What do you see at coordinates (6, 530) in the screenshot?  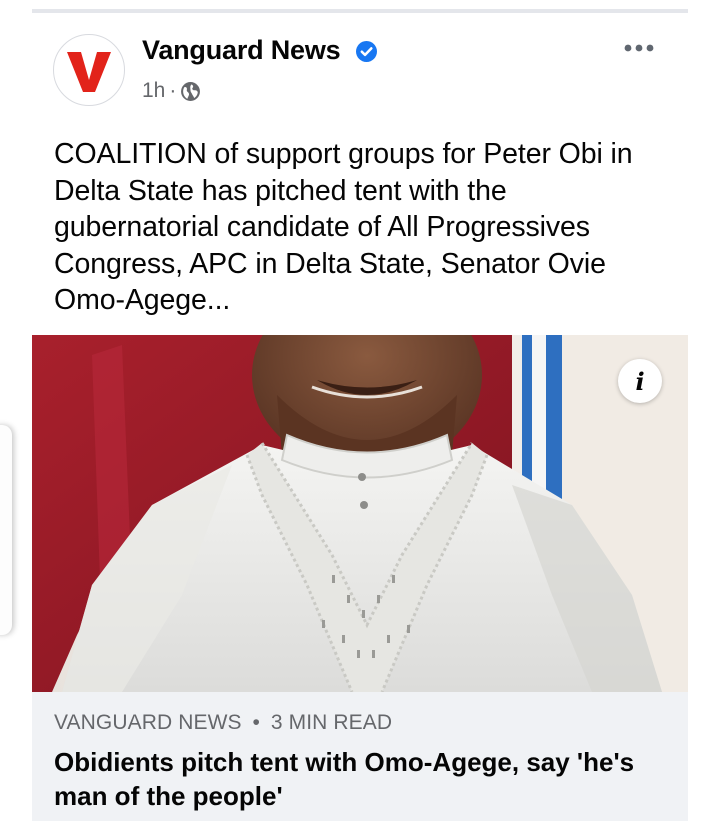 I see `side-panel-edge` at bounding box center [6, 530].